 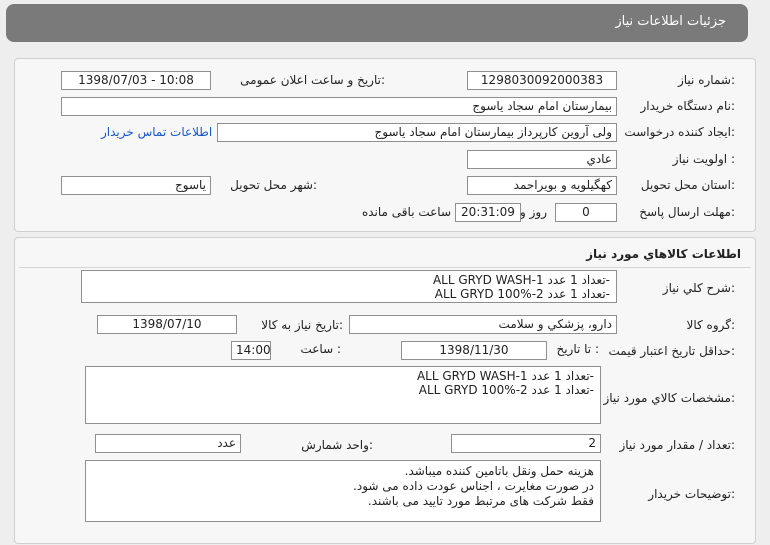 What do you see at coordinates (339, 106) in the screenshot?
I see `buyer-org-field: بيمارستان امام سجاد ياسوج` at bounding box center [339, 106].